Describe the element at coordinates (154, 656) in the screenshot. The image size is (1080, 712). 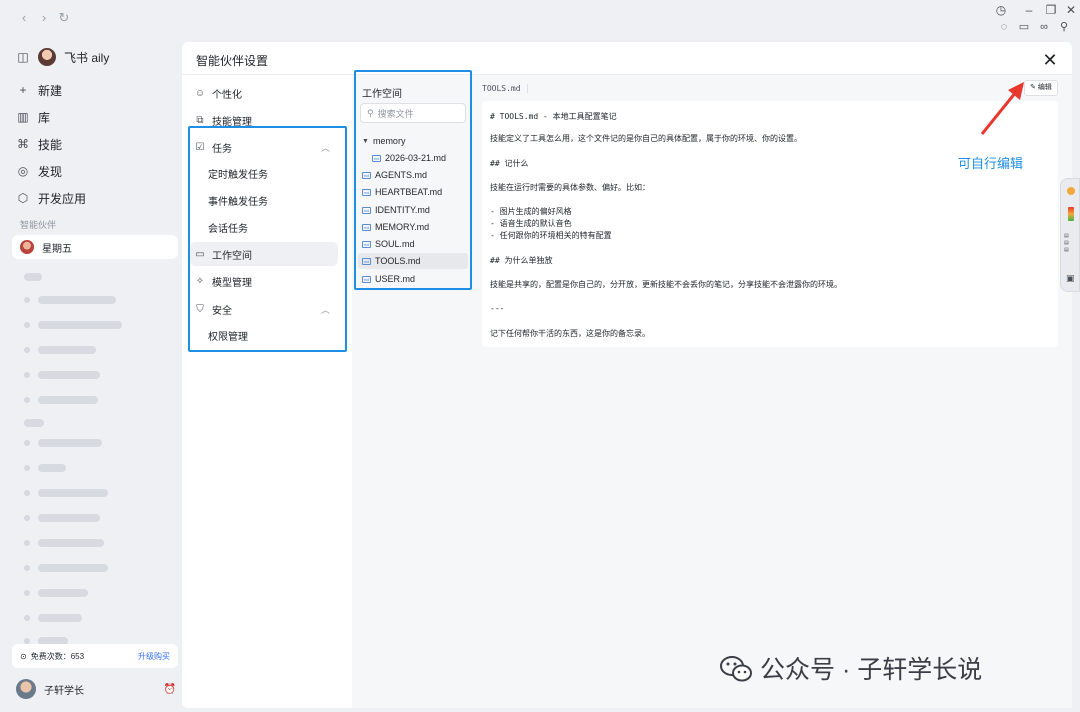
I see `upgrade-link: 升级购买` at that location.